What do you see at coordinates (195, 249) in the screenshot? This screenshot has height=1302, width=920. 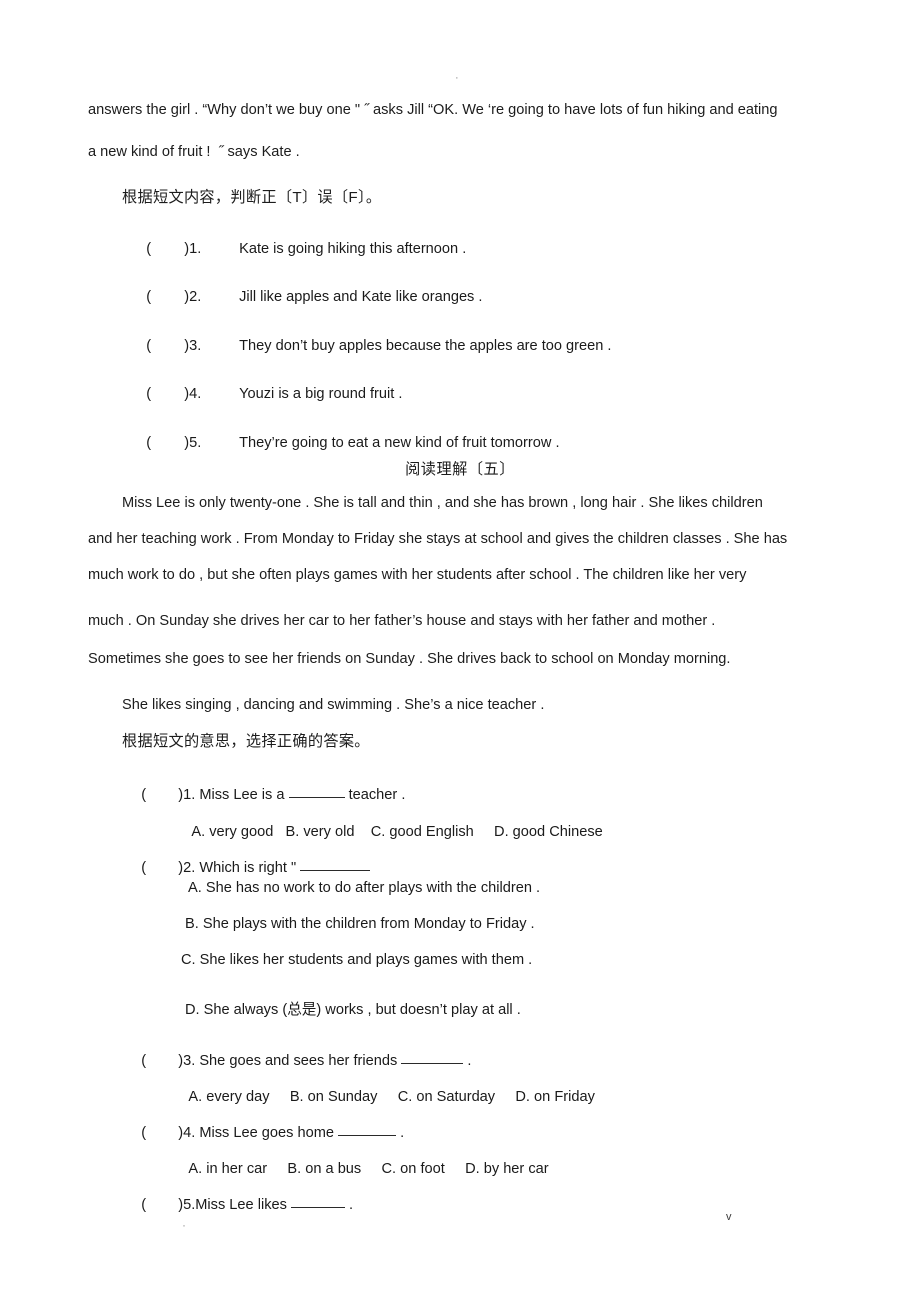 I see `tf-item-number: 1.` at bounding box center [195, 249].